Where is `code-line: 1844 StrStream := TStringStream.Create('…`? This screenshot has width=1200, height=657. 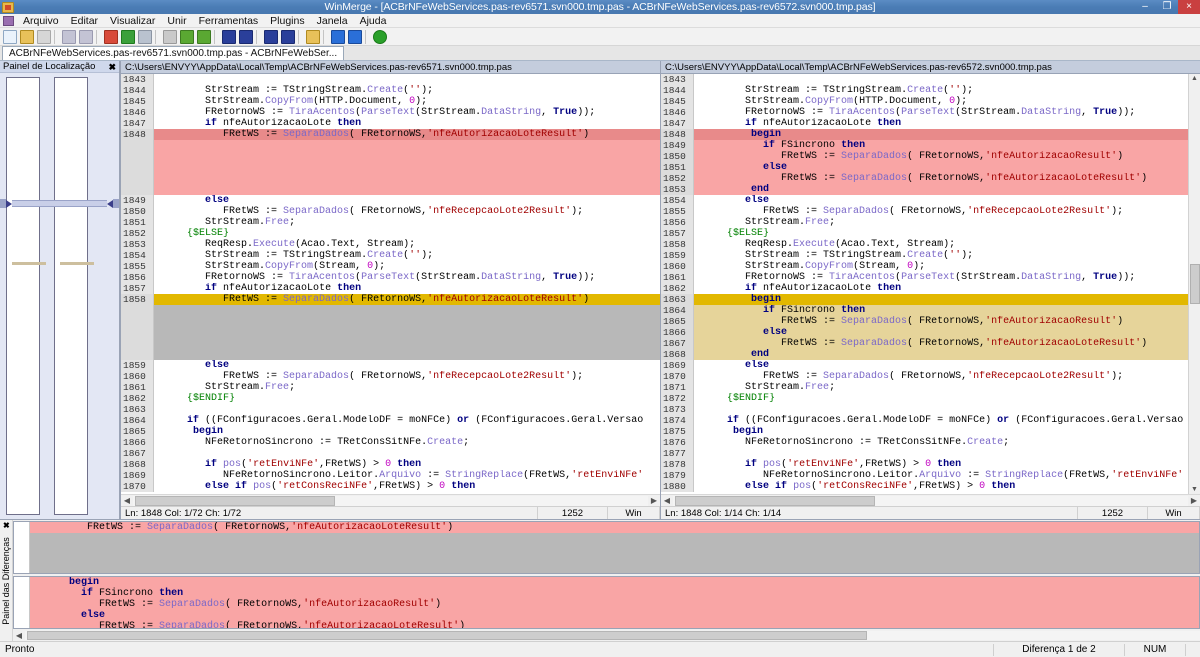 code-line: 1844 StrStream := TStringStream.Create('… is located at coordinates (924, 90).